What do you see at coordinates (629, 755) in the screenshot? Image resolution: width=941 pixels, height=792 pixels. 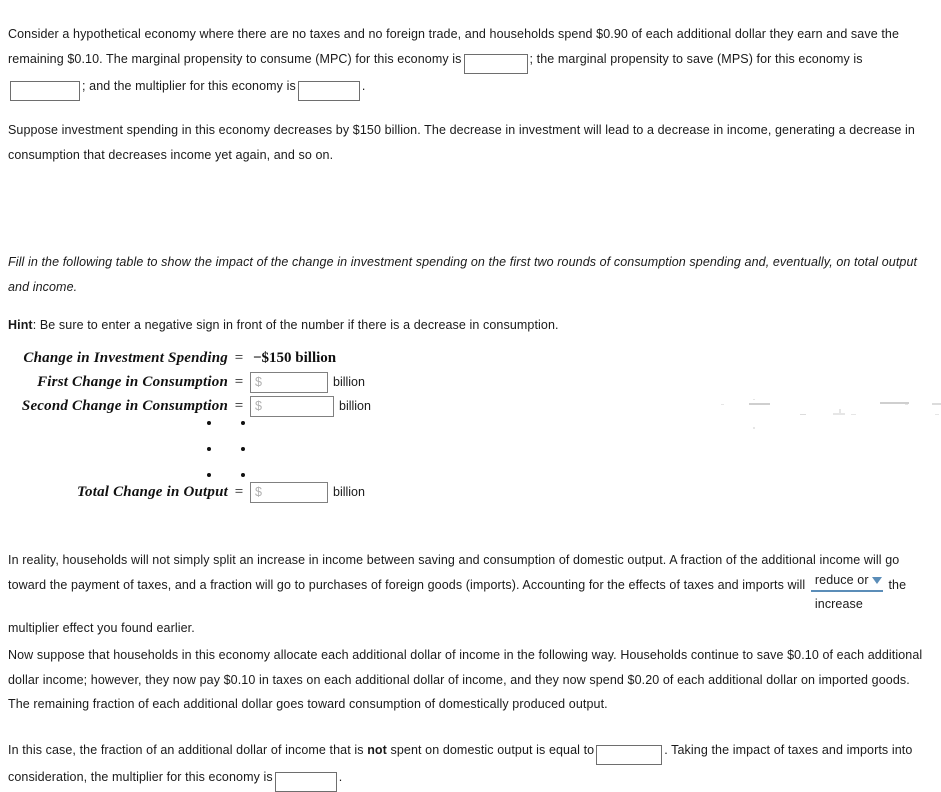 I see `leakage-fraction-input` at bounding box center [629, 755].